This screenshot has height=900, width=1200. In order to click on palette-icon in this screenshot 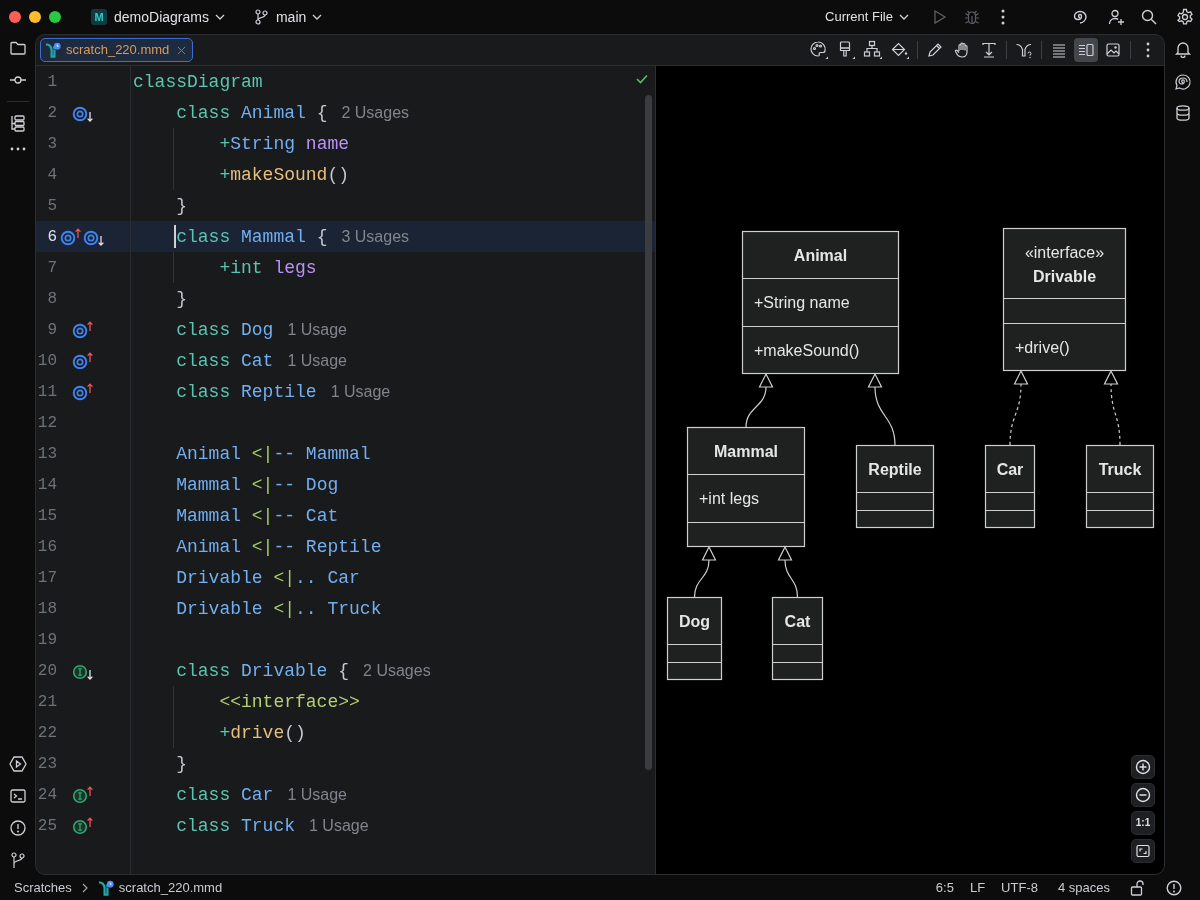, I will do `click(819, 50)`.